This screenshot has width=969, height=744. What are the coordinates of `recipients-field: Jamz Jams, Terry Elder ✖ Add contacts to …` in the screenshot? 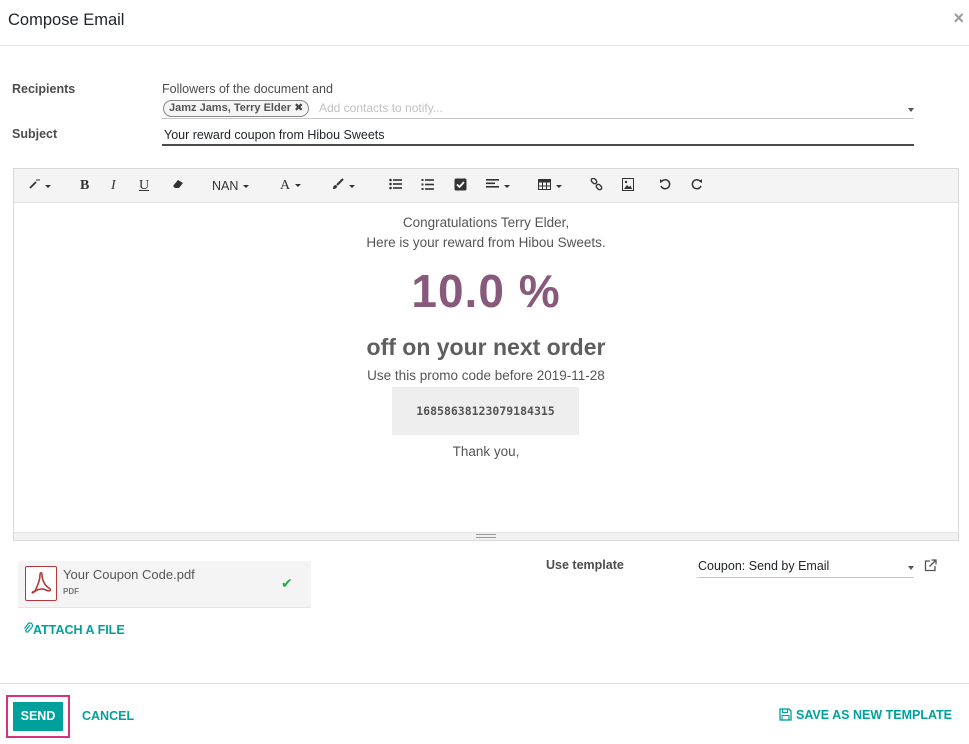 It's located at (538, 109).